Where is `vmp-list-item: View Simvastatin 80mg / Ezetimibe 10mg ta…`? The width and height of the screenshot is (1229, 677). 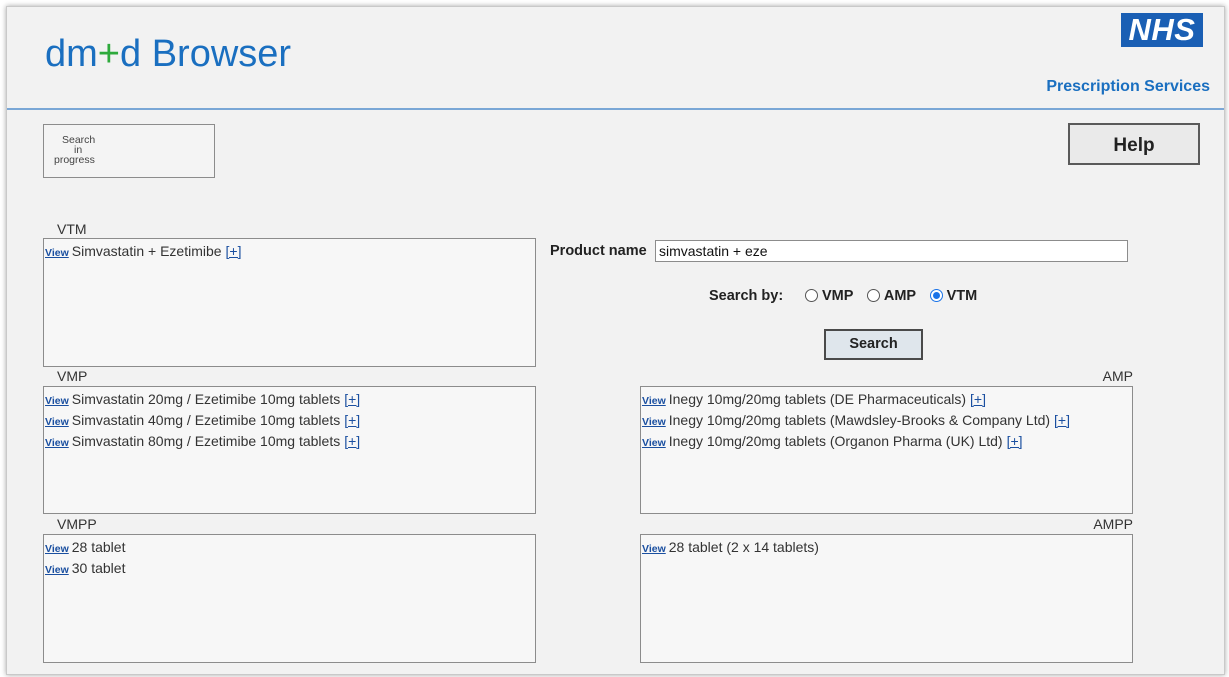 vmp-list-item: View Simvastatin 80mg / Ezetimibe 10mg ta… is located at coordinates (289, 441).